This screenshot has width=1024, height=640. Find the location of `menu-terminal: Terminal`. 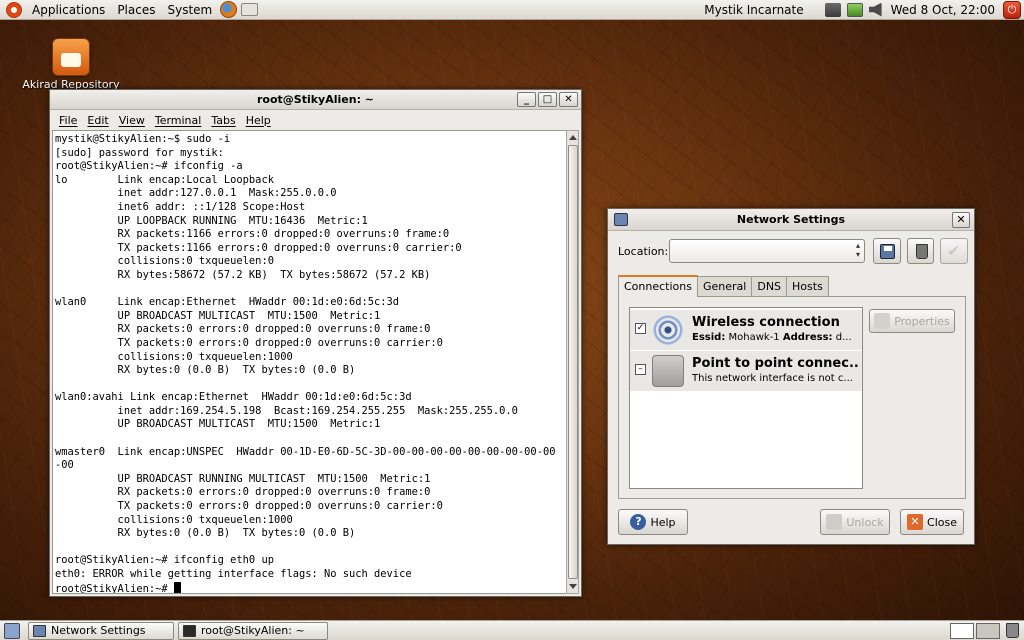

menu-terminal: Terminal is located at coordinates (178, 120).